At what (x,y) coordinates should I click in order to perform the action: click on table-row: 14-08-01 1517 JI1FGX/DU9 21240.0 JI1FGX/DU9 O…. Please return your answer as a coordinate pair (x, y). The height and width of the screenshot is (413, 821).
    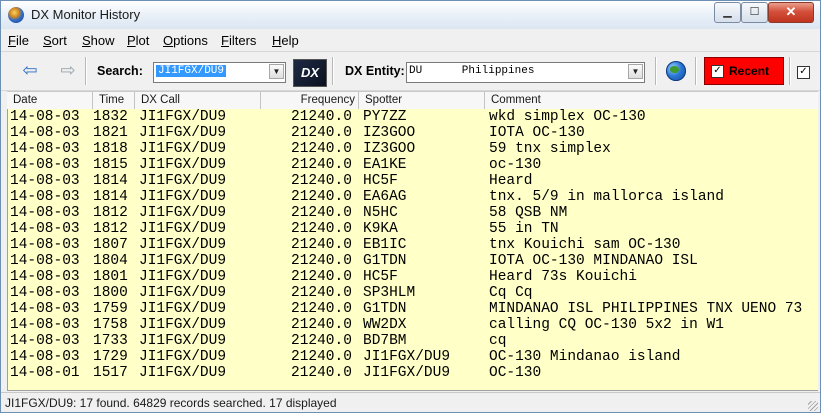
    Looking at the image, I should click on (413, 373).